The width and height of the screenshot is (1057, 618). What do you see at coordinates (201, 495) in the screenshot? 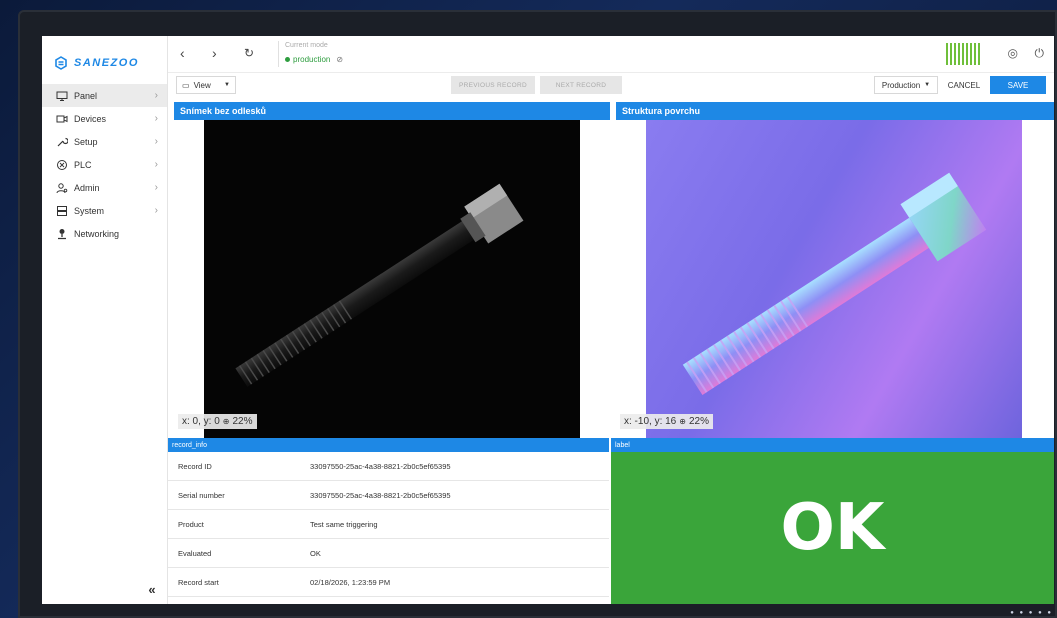
I see `info-key: Serial number` at bounding box center [201, 495].